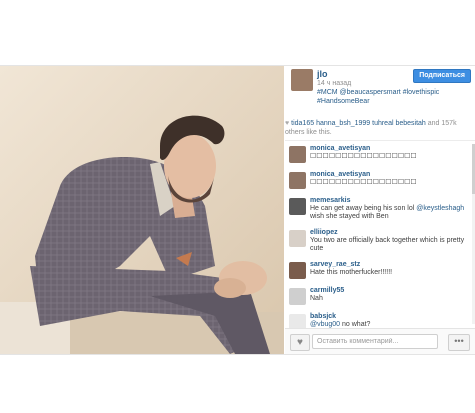 The width and height of the screenshot is (475, 413). I want to click on comment-text: Hate this motherfucker!!!!!!, so click(351, 272).